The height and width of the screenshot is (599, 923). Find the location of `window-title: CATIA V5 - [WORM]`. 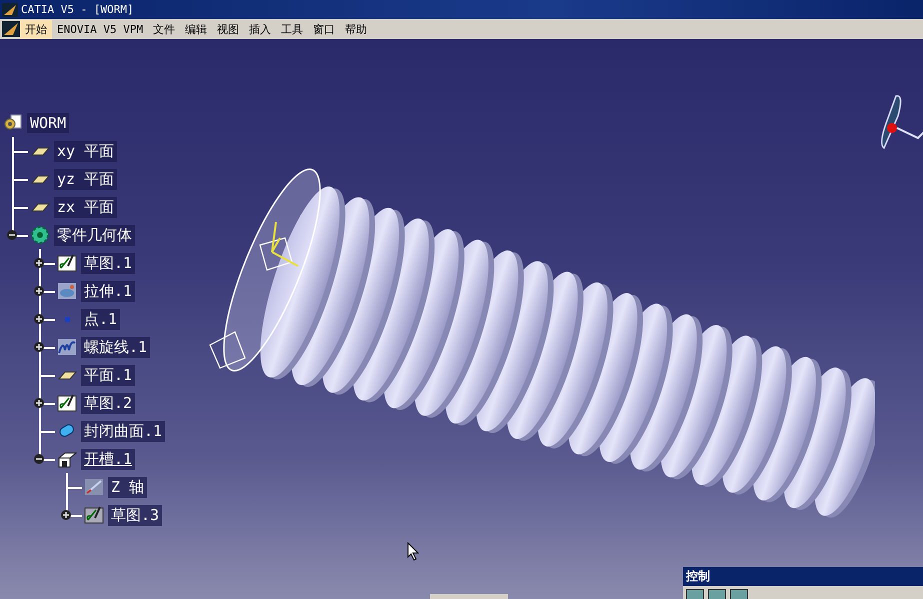

window-title: CATIA V5 - [WORM] is located at coordinates (77, 9).